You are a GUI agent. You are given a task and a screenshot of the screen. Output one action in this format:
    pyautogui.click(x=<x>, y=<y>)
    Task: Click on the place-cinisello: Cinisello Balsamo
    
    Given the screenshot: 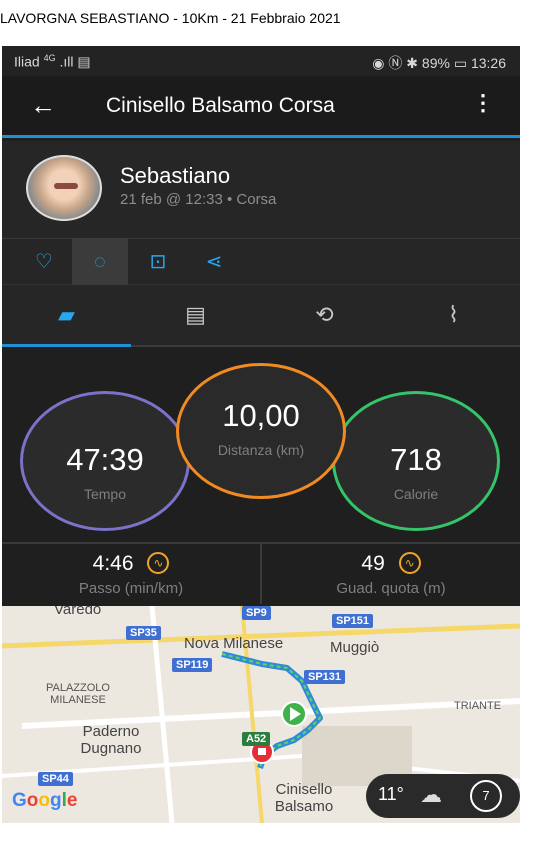 What is the action you would take?
    pyautogui.click(x=304, y=798)
    